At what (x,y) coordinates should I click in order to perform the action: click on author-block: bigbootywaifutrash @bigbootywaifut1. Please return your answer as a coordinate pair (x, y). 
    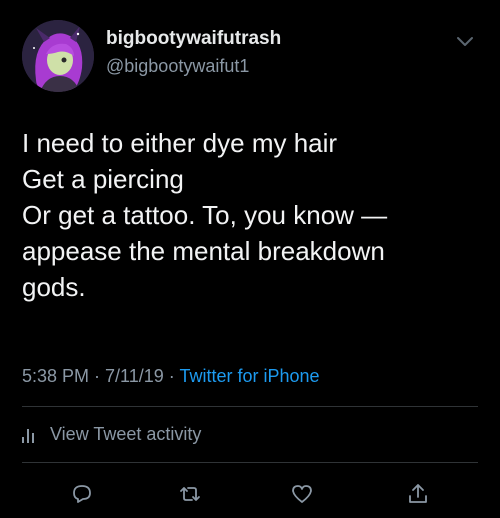
    Looking at the image, I should click on (193, 52).